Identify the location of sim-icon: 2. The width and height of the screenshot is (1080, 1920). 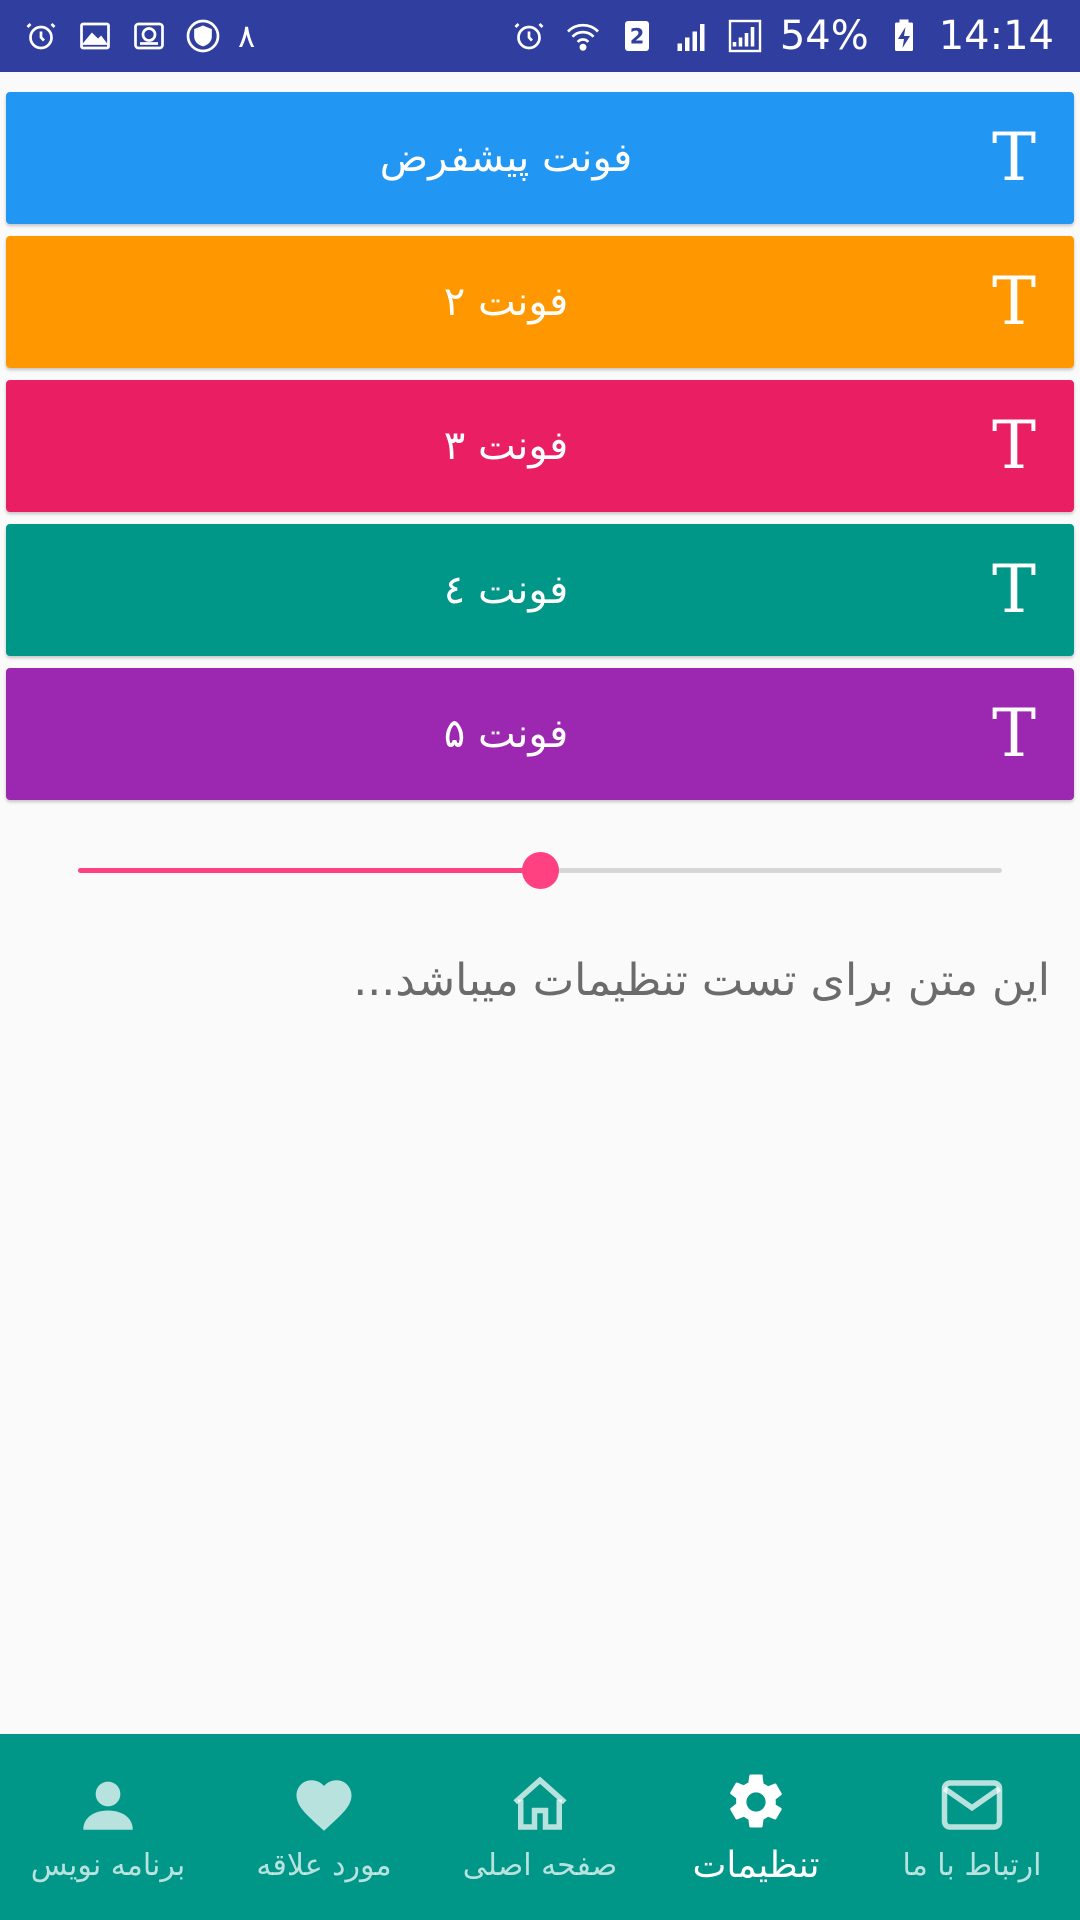
(637, 36).